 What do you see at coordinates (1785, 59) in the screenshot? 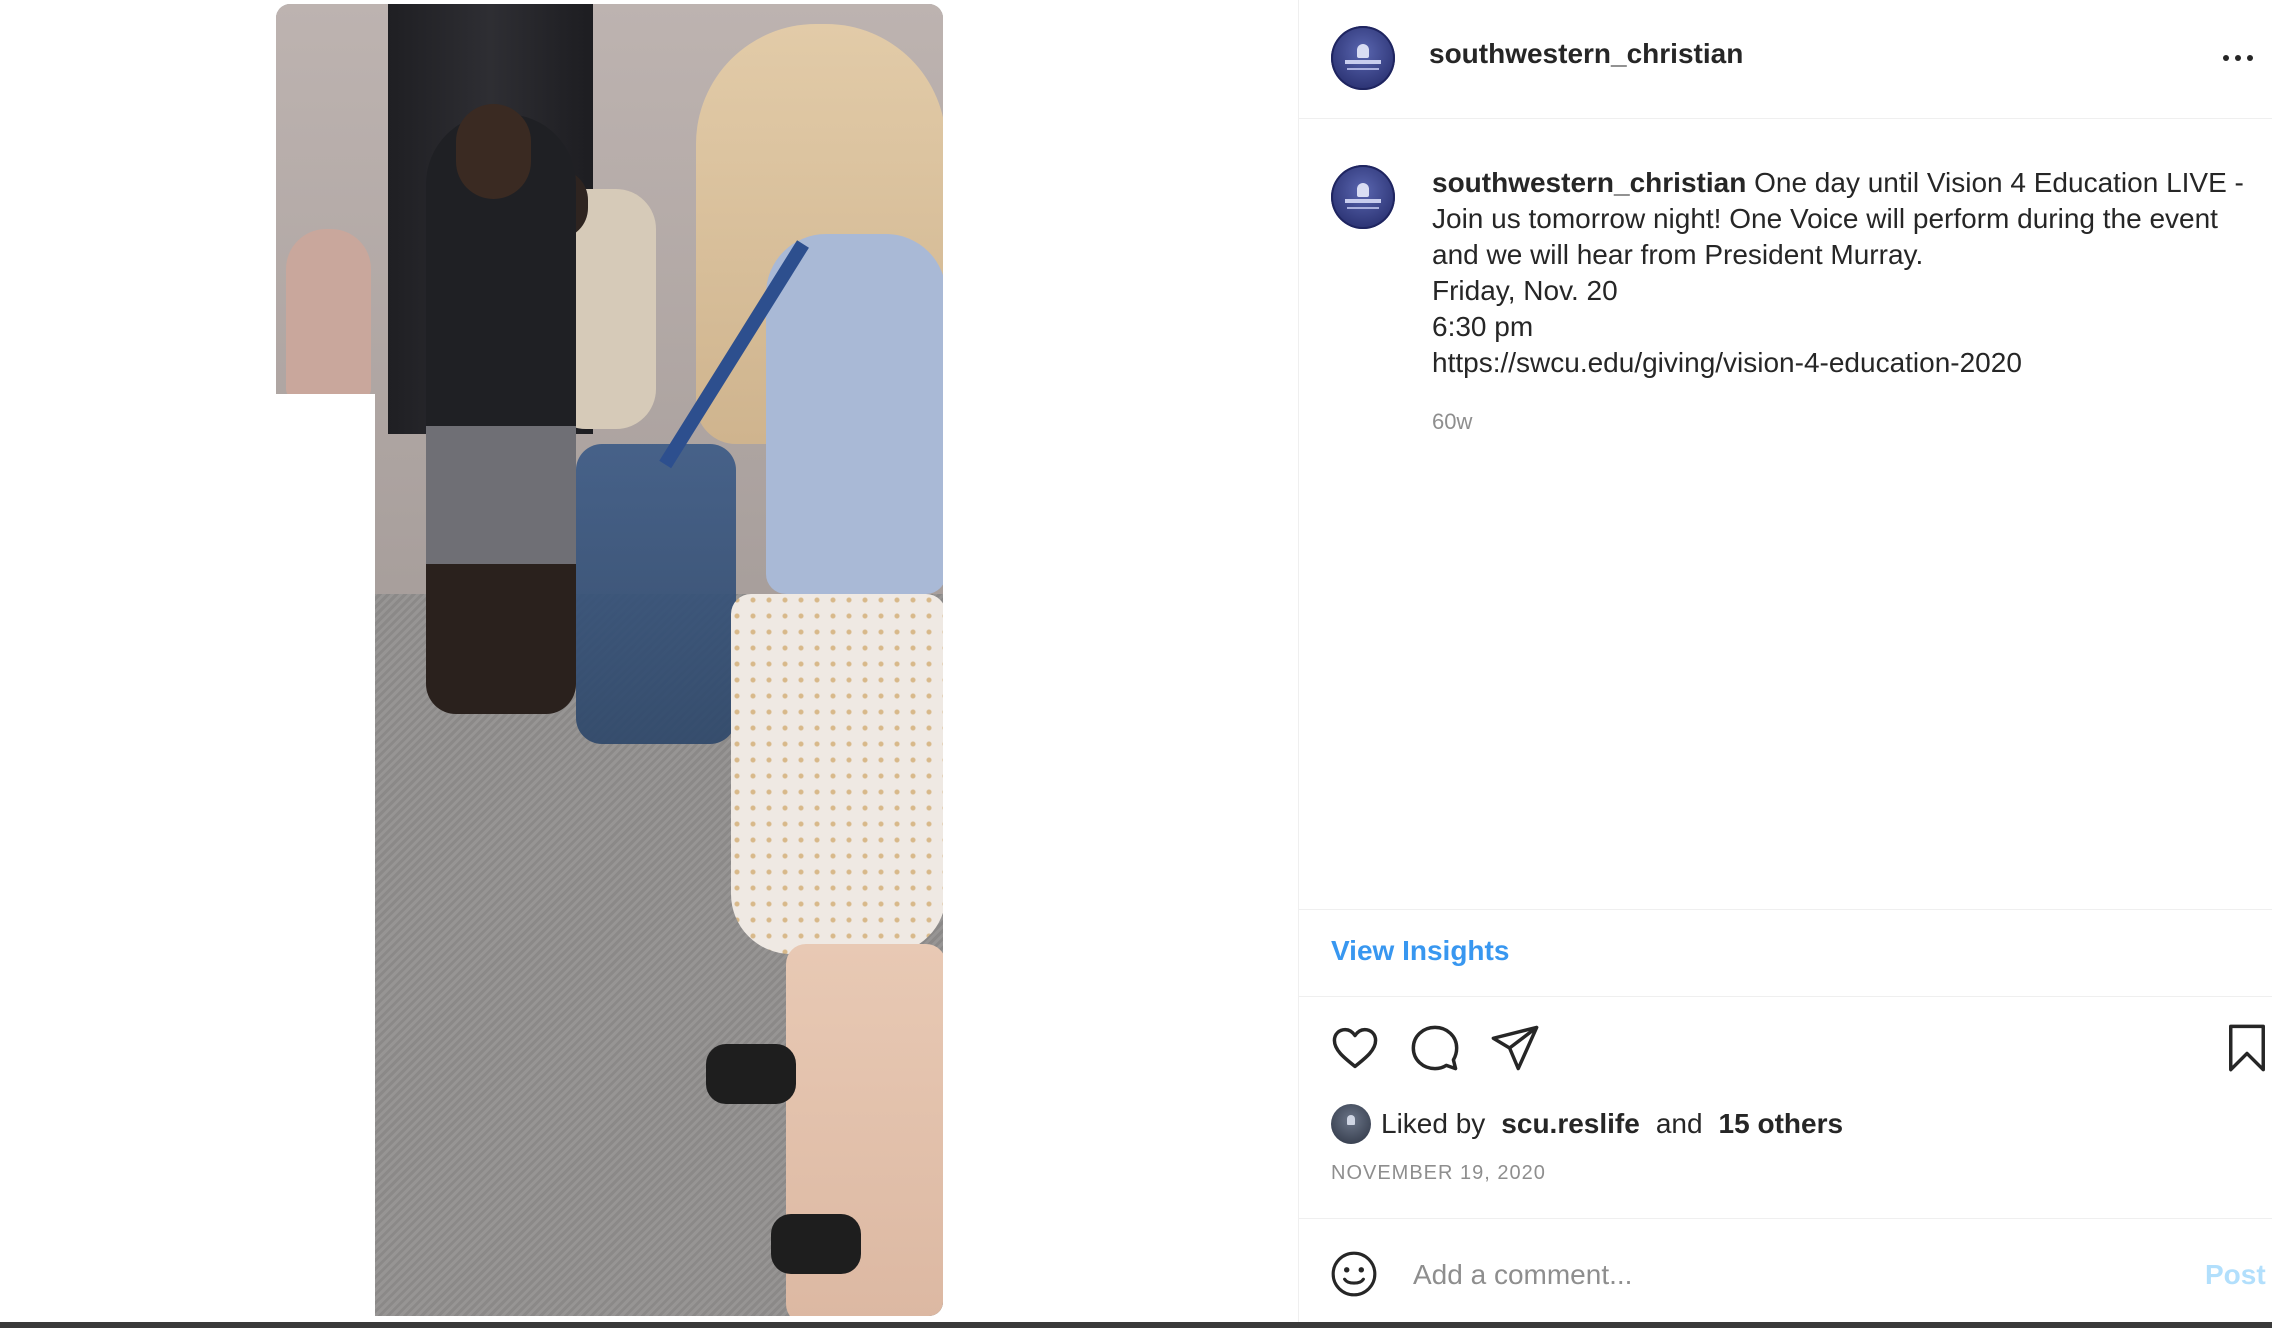
I see `post-header: southwestern_christian` at bounding box center [1785, 59].